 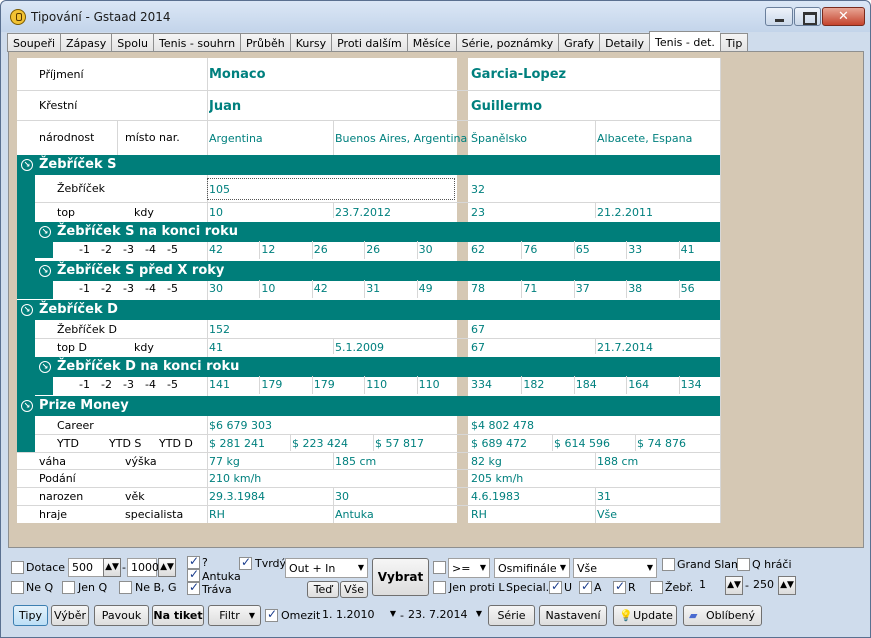 What do you see at coordinates (167, 567) in the screenshot?
I see `dotace-to-spinner: ▲▼` at bounding box center [167, 567].